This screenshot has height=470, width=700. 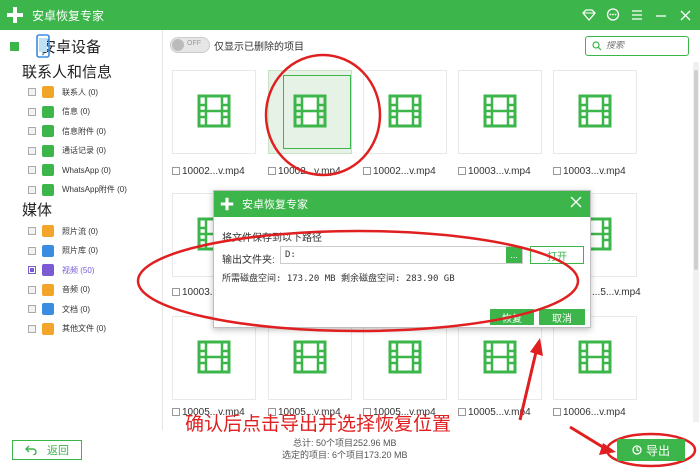 I want to click on sidebar-item: 音频 (0), so click(x=59, y=290).